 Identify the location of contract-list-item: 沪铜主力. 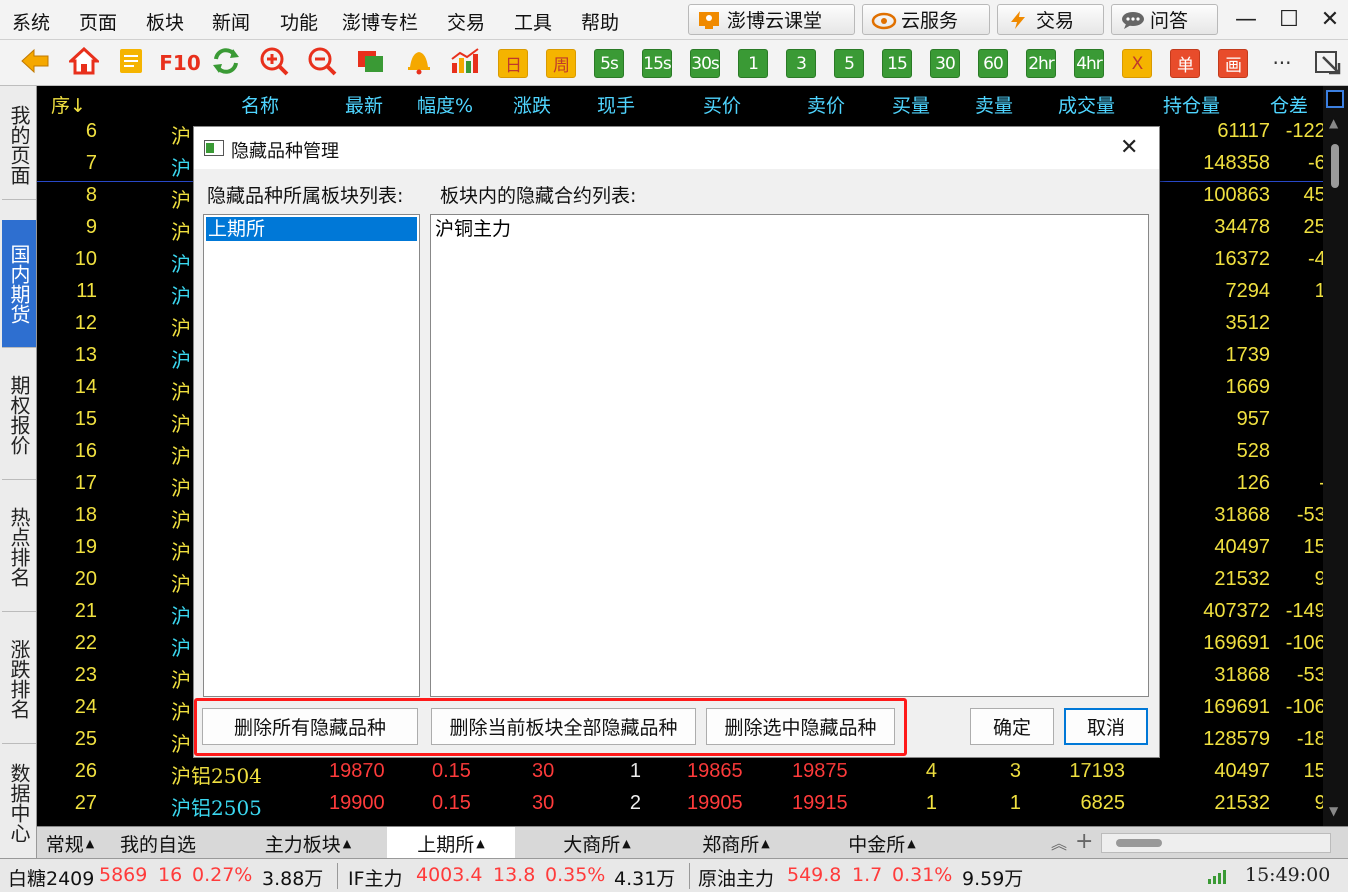
(583, 229).